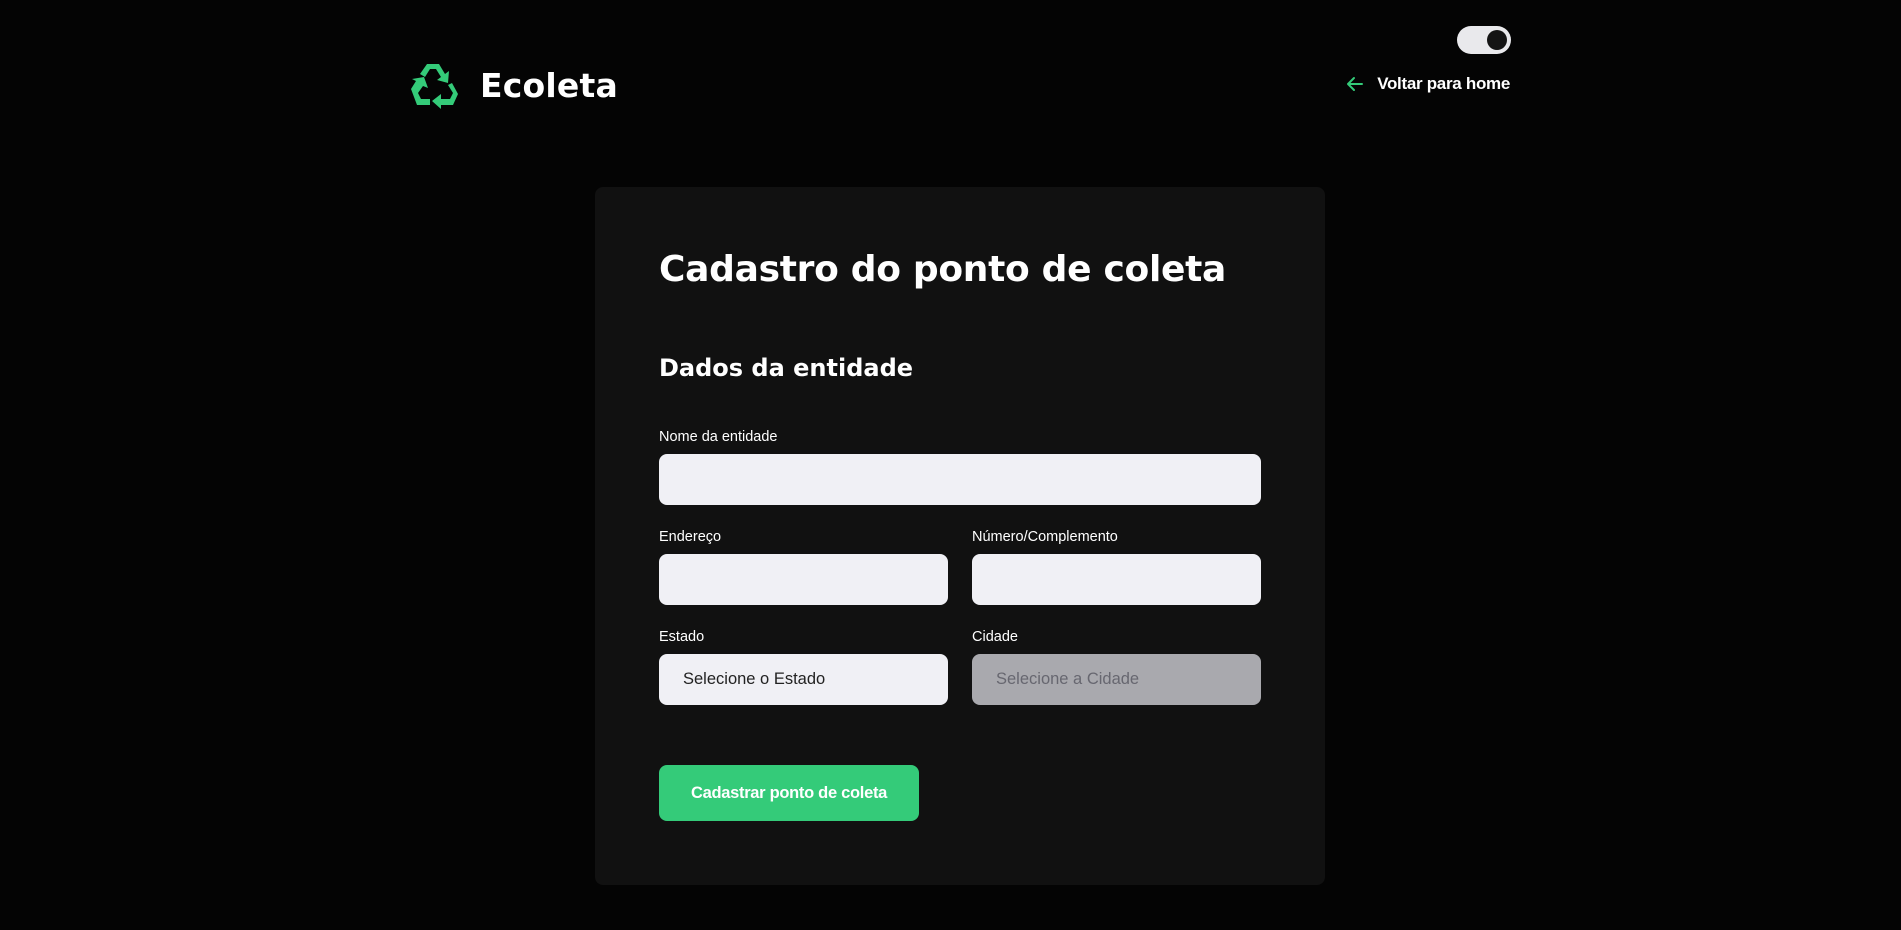 The height and width of the screenshot is (930, 1901). I want to click on entity-name-label: Nome da entidade, so click(718, 437).